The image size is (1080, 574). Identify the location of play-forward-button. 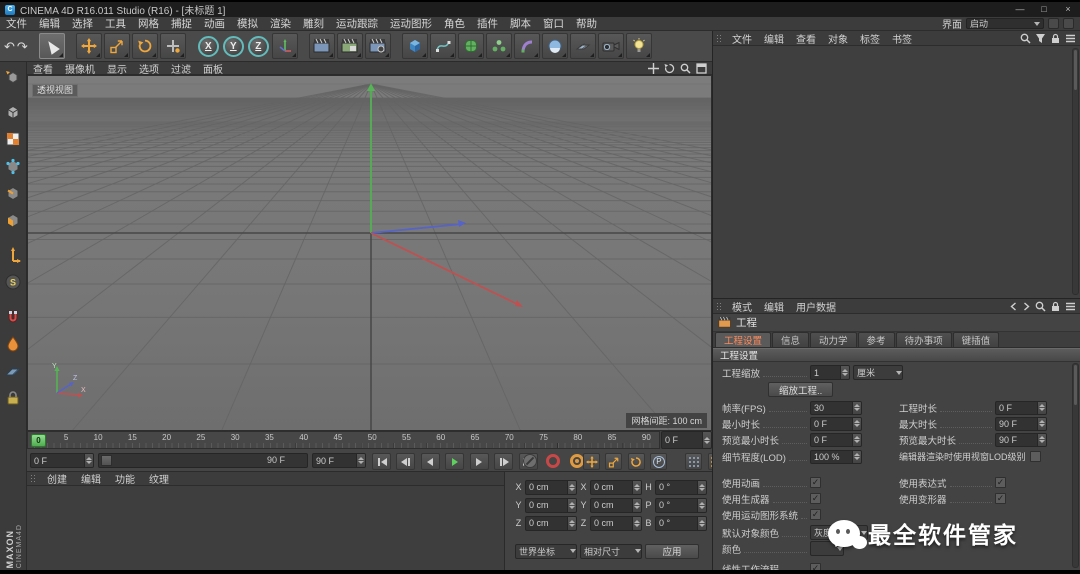
(455, 461).